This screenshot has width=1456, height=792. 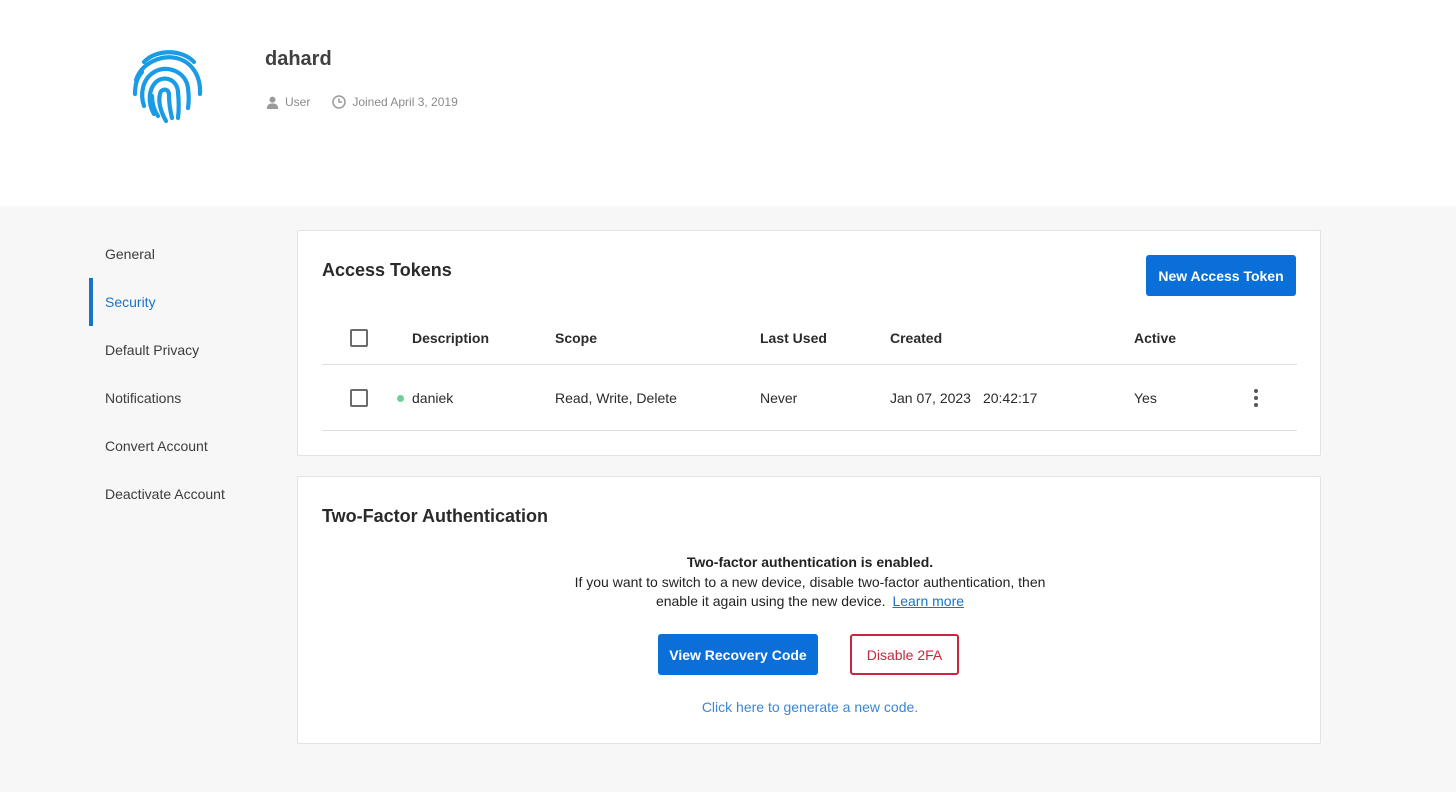 I want to click on select-all-cell, so click(x=359, y=337).